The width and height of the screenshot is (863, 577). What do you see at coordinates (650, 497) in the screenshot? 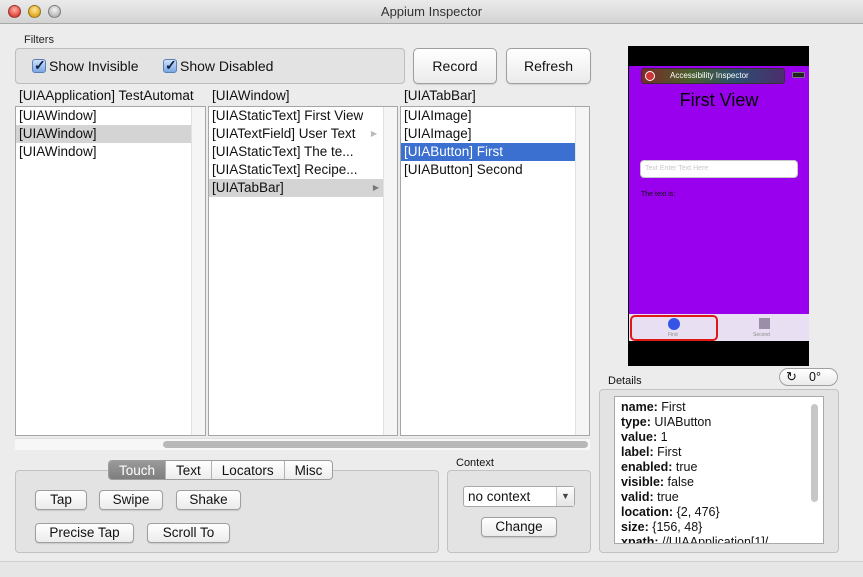
I see `detail-line: valid: true` at bounding box center [650, 497].